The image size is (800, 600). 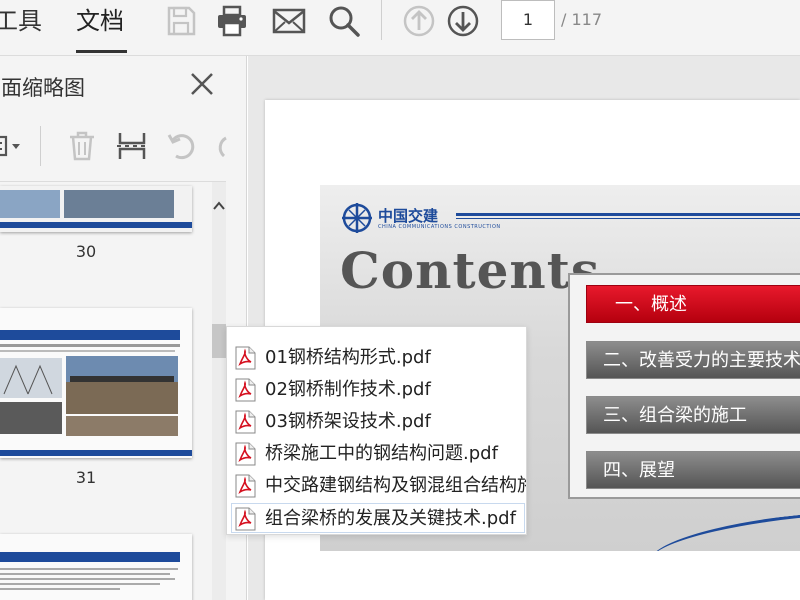 I want to click on attachment-item-selected: 组合梁桥的发展及关键技术.pdf, so click(x=378, y=518).